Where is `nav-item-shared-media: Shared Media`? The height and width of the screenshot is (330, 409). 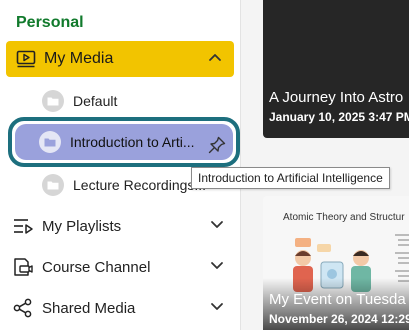
nav-item-shared-media: Shared Media is located at coordinates (122, 308).